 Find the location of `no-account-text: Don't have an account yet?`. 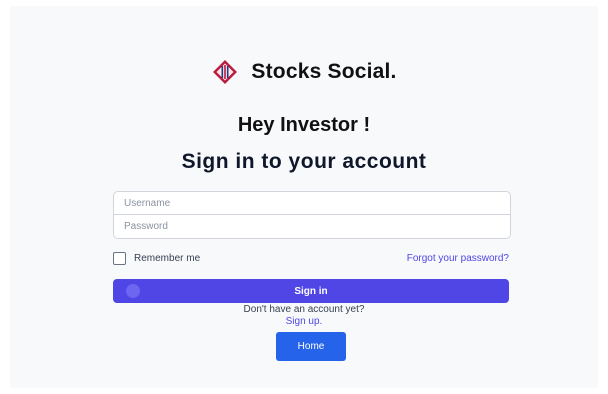

no-account-text: Don't have an account yet? is located at coordinates (304, 309).